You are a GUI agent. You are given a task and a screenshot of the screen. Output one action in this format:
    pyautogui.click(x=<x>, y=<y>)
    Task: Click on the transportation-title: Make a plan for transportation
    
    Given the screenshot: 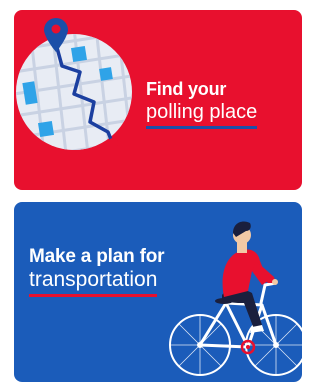 What is the action you would take?
    pyautogui.click(x=97, y=271)
    